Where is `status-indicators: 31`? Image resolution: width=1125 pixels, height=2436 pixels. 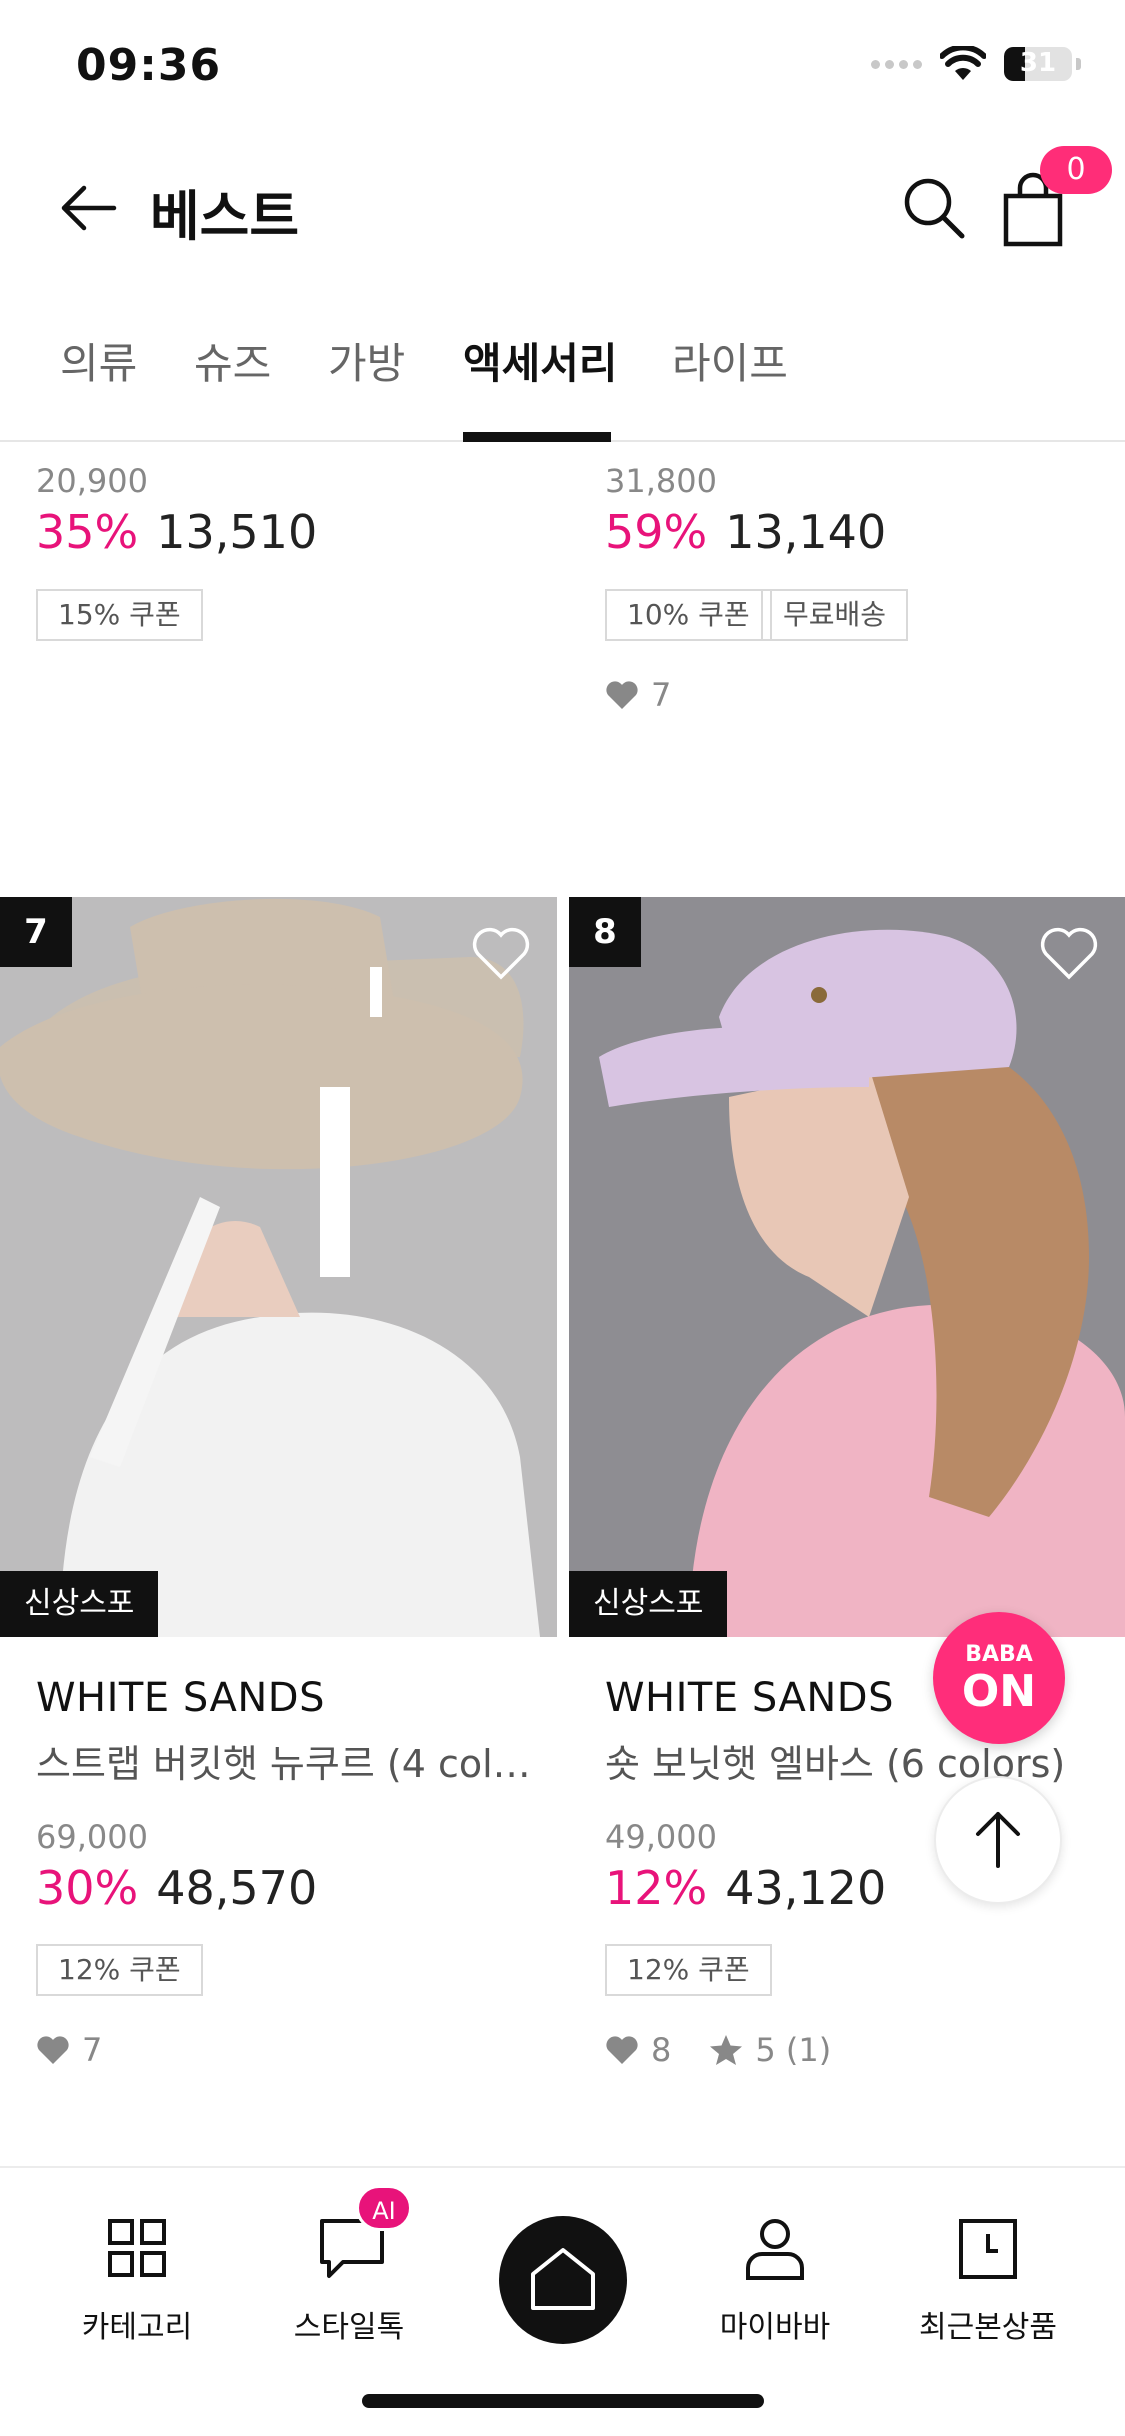
status-indicators: 31 is located at coordinates (976, 64).